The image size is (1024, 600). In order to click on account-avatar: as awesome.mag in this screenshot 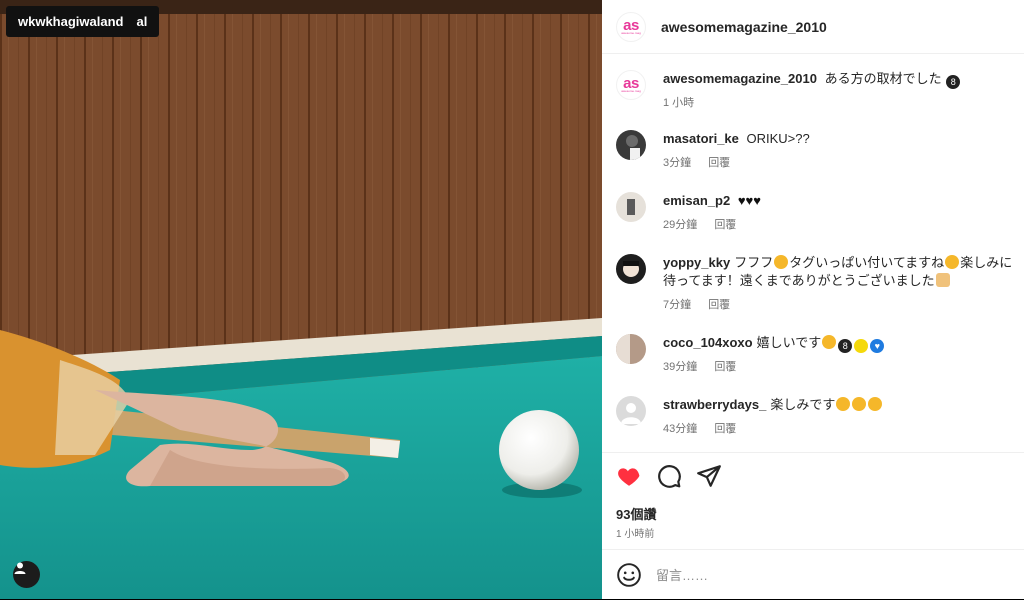, I will do `click(631, 26)`.